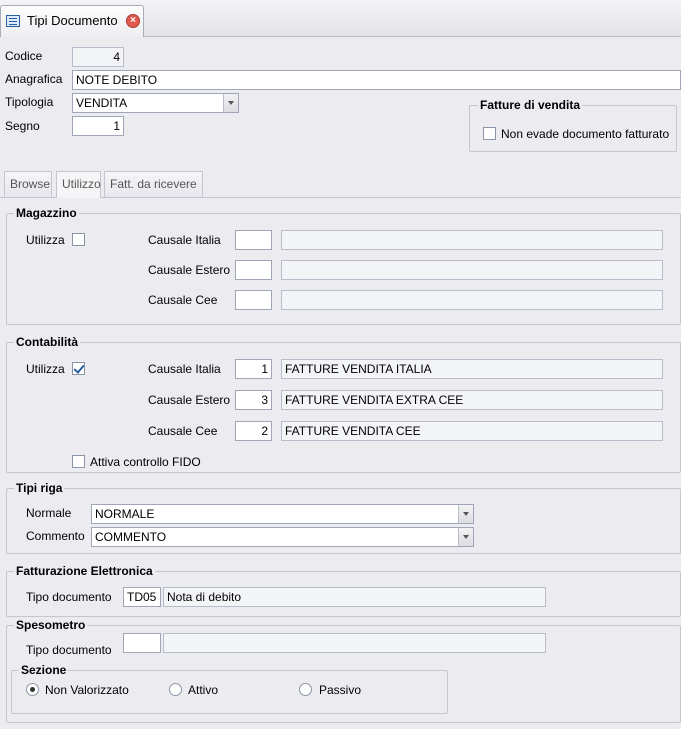  What do you see at coordinates (184, 240) in the screenshot?
I see `magazzino-causale-italia-label: Causale Italia` at bounding box center [184, 240].